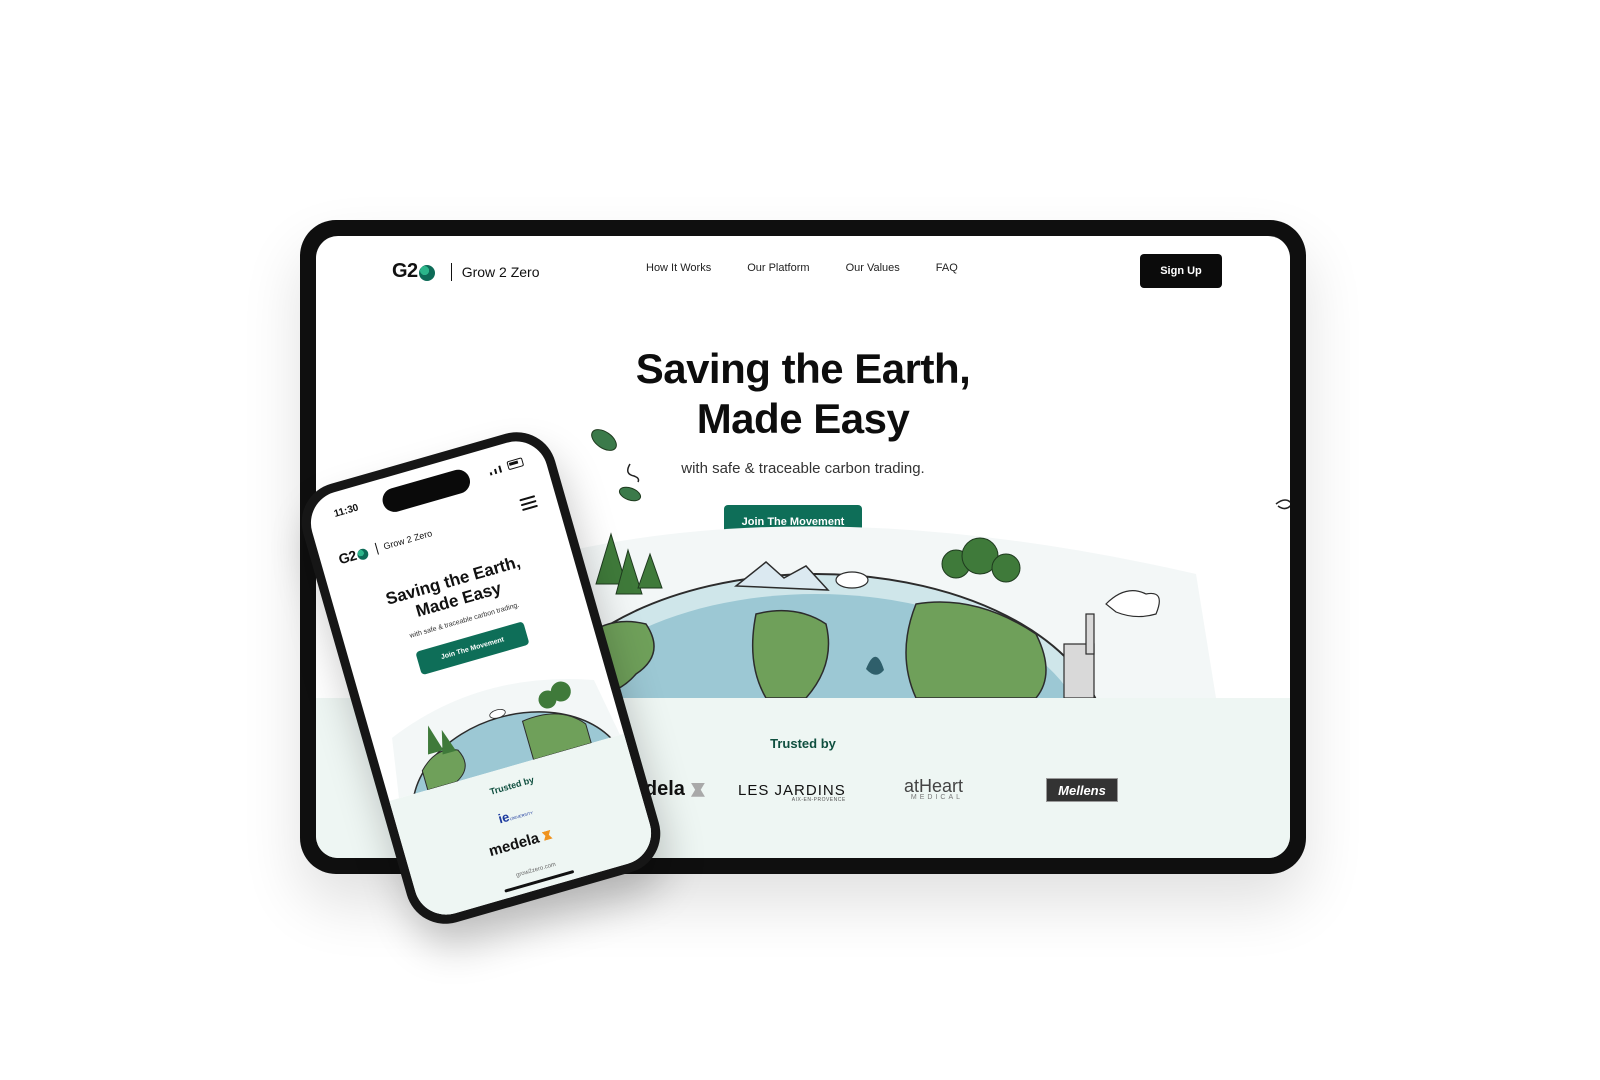 This screenshot has height=1080, width=1600. I want to click on logo-atheart-sub: MEDICAL, so click(937, 797).